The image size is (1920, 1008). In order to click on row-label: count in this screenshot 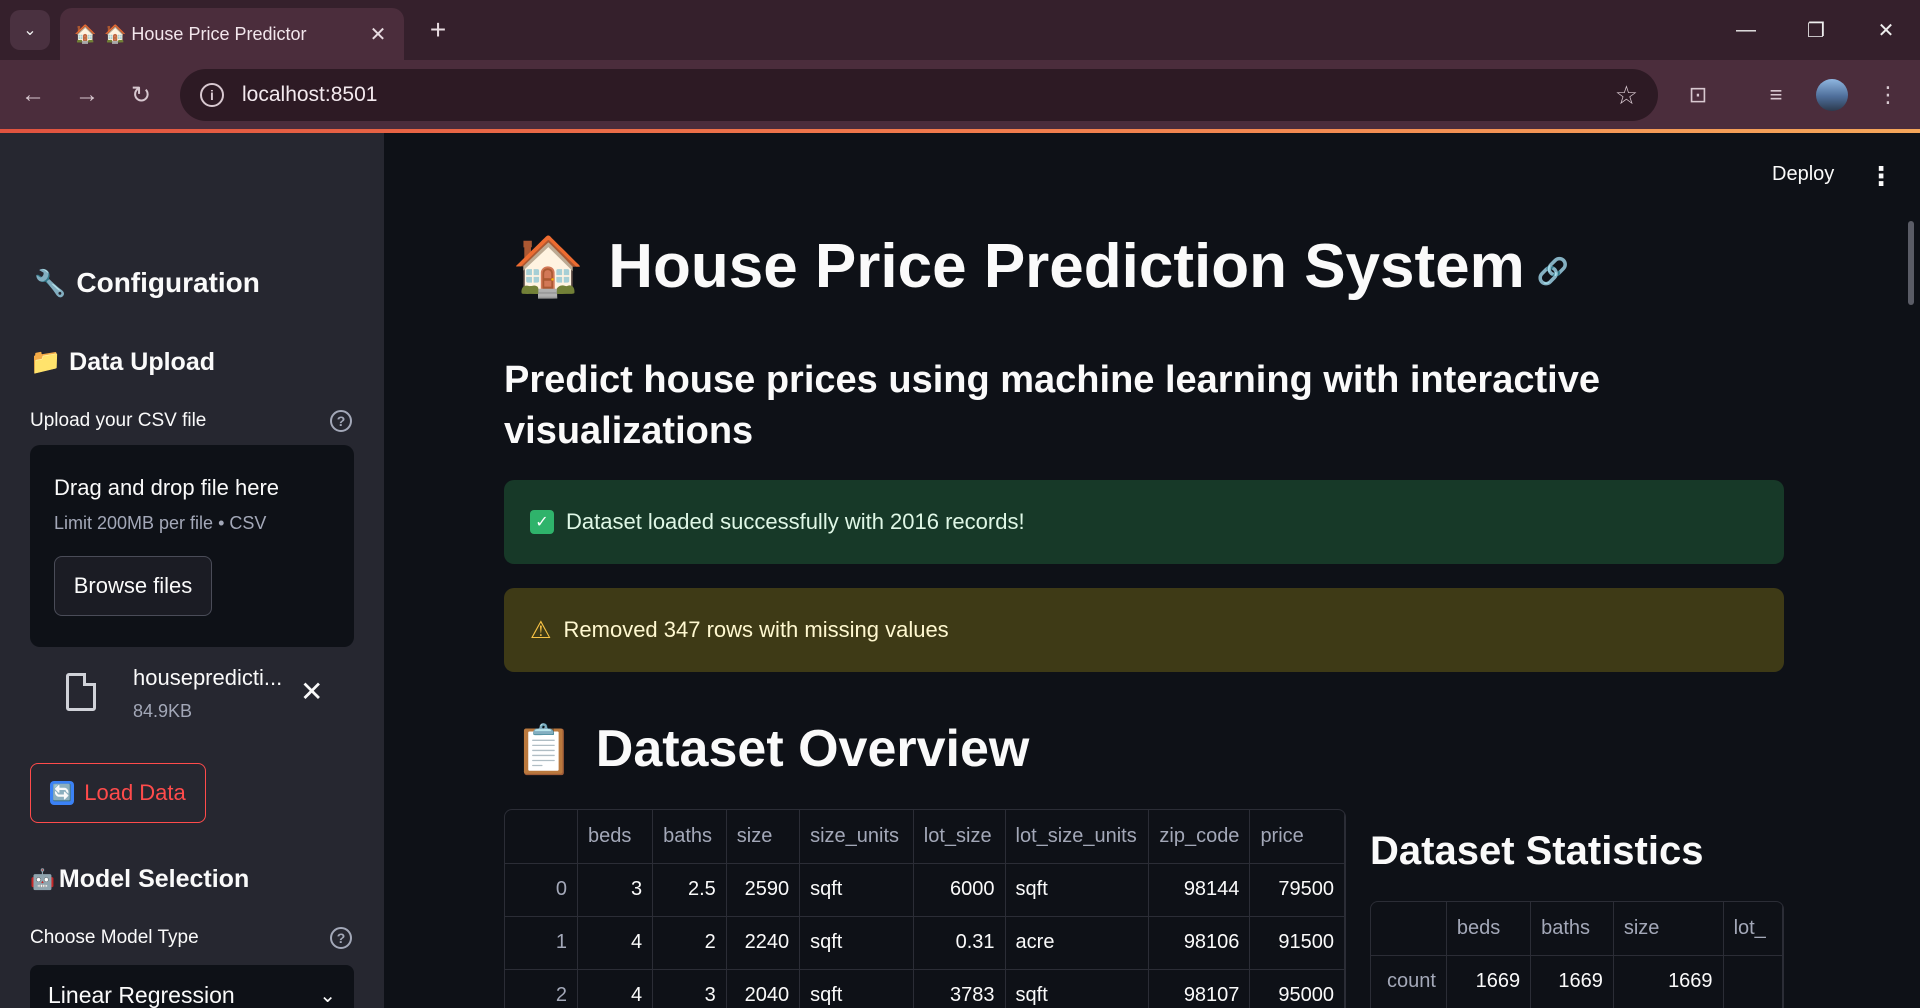, I will do `click(1409, 981)`.